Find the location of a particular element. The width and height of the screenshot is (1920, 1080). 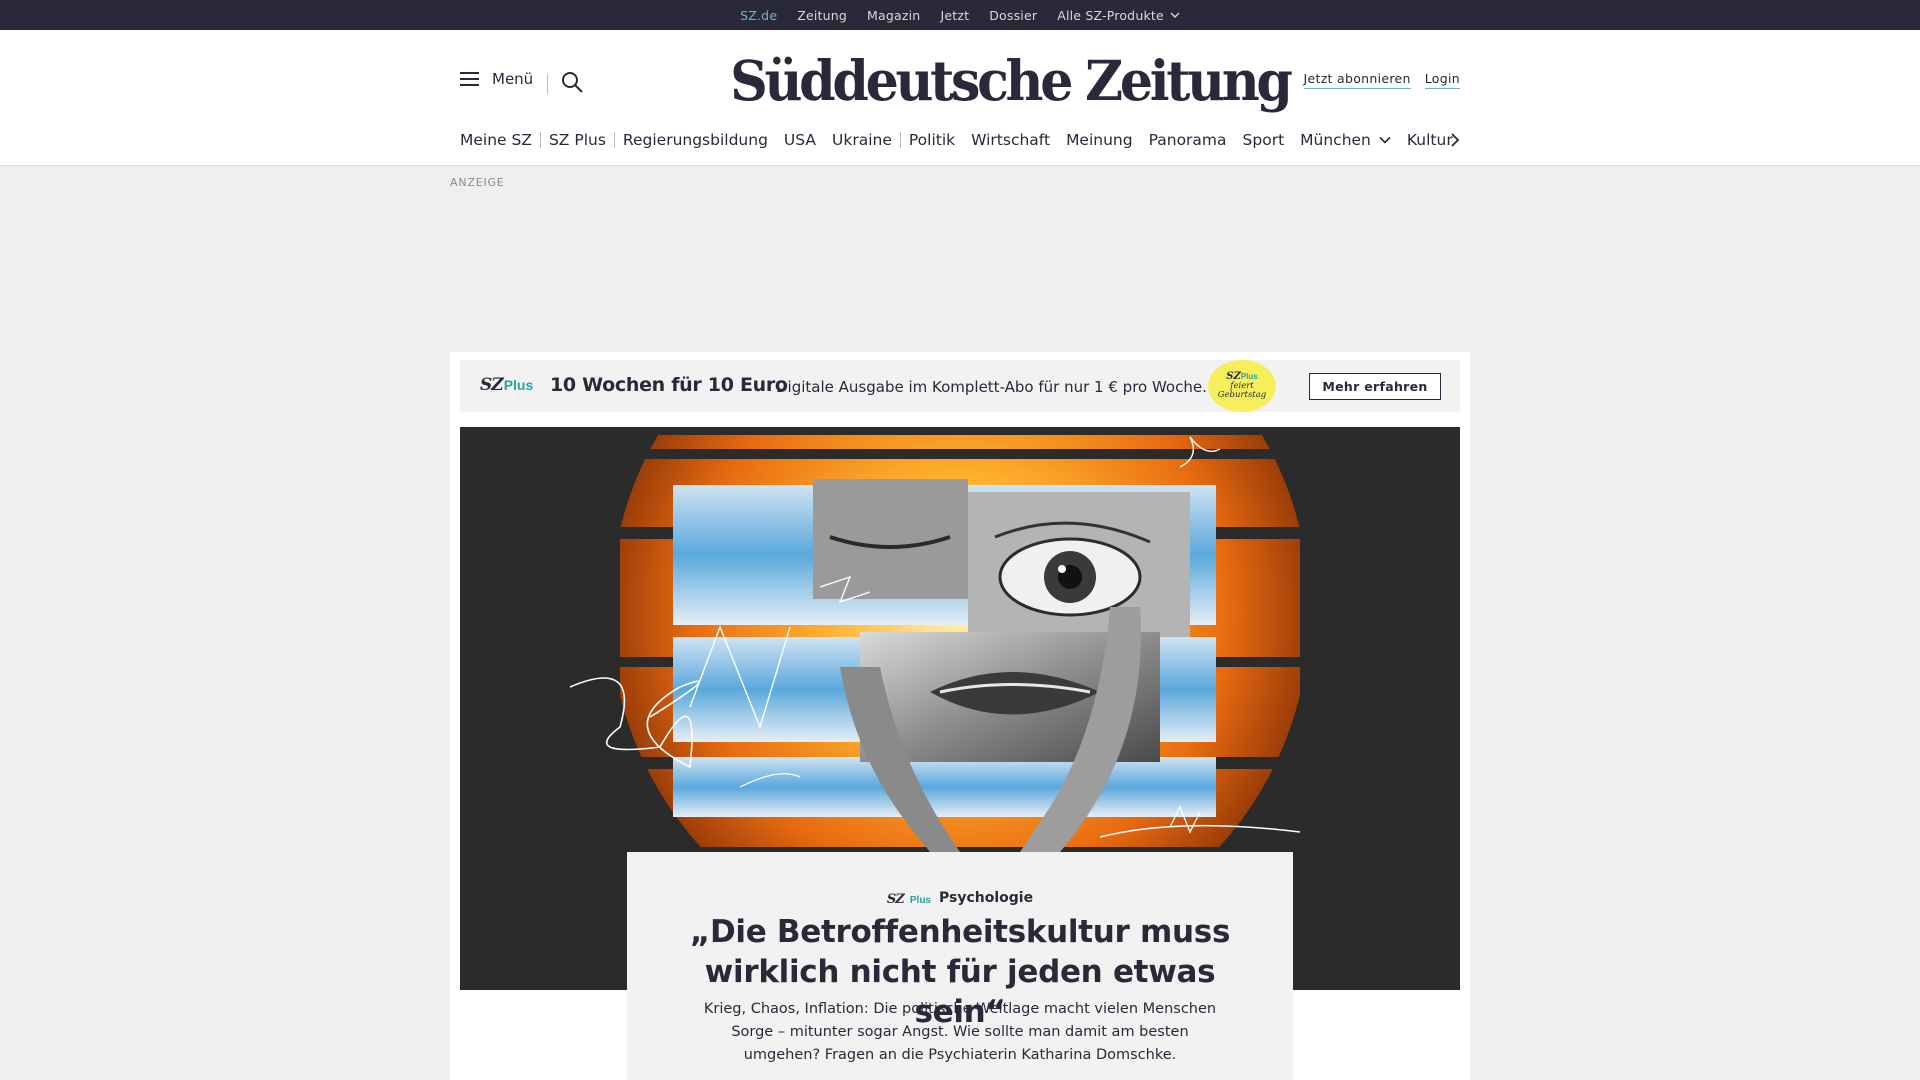

nav-item-ukraine: Ukraine is located at coordinates (862, 140).